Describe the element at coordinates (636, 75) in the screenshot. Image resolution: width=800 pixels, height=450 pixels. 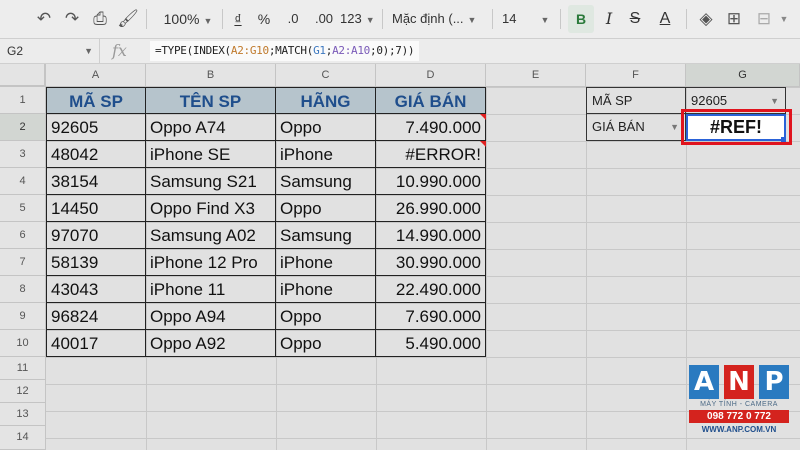
I see `column-header-f: F` at that location.